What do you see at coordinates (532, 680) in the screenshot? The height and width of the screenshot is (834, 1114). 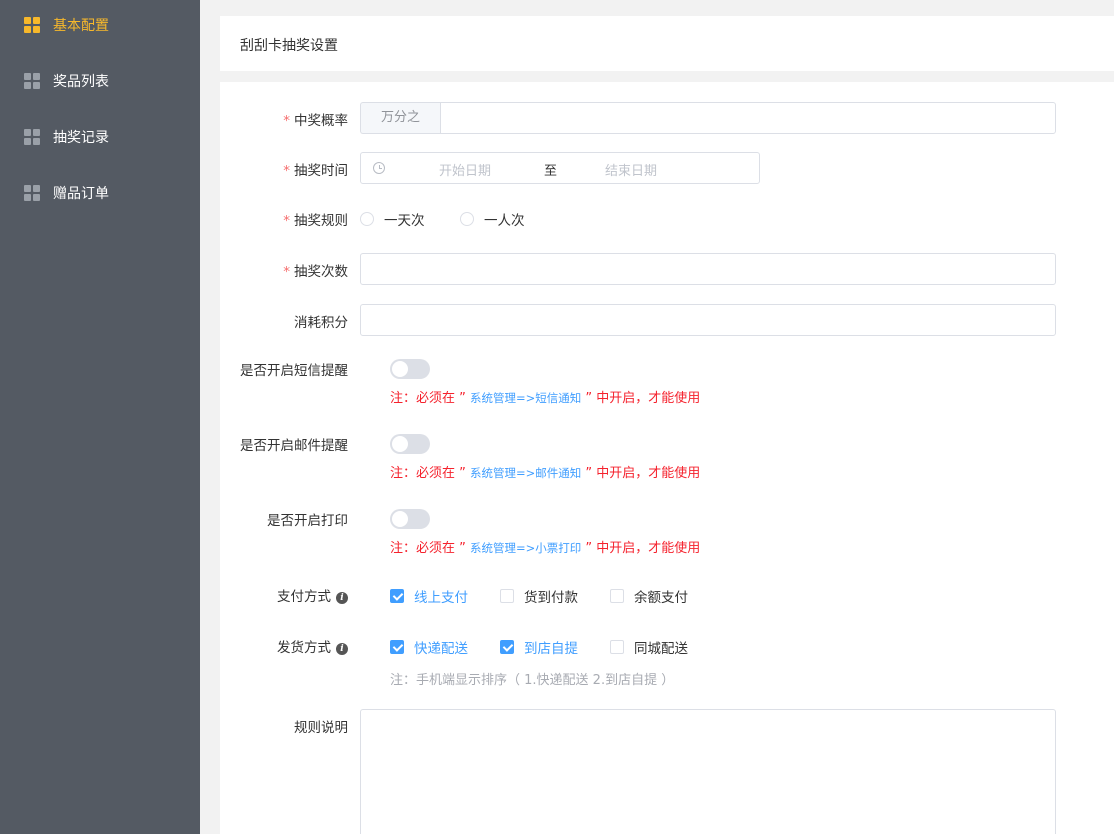 I see `delivery-note: 注：手机端显示排序（ 1.快递配送 2.到店自提 ）` at bounding box center [532, 680].